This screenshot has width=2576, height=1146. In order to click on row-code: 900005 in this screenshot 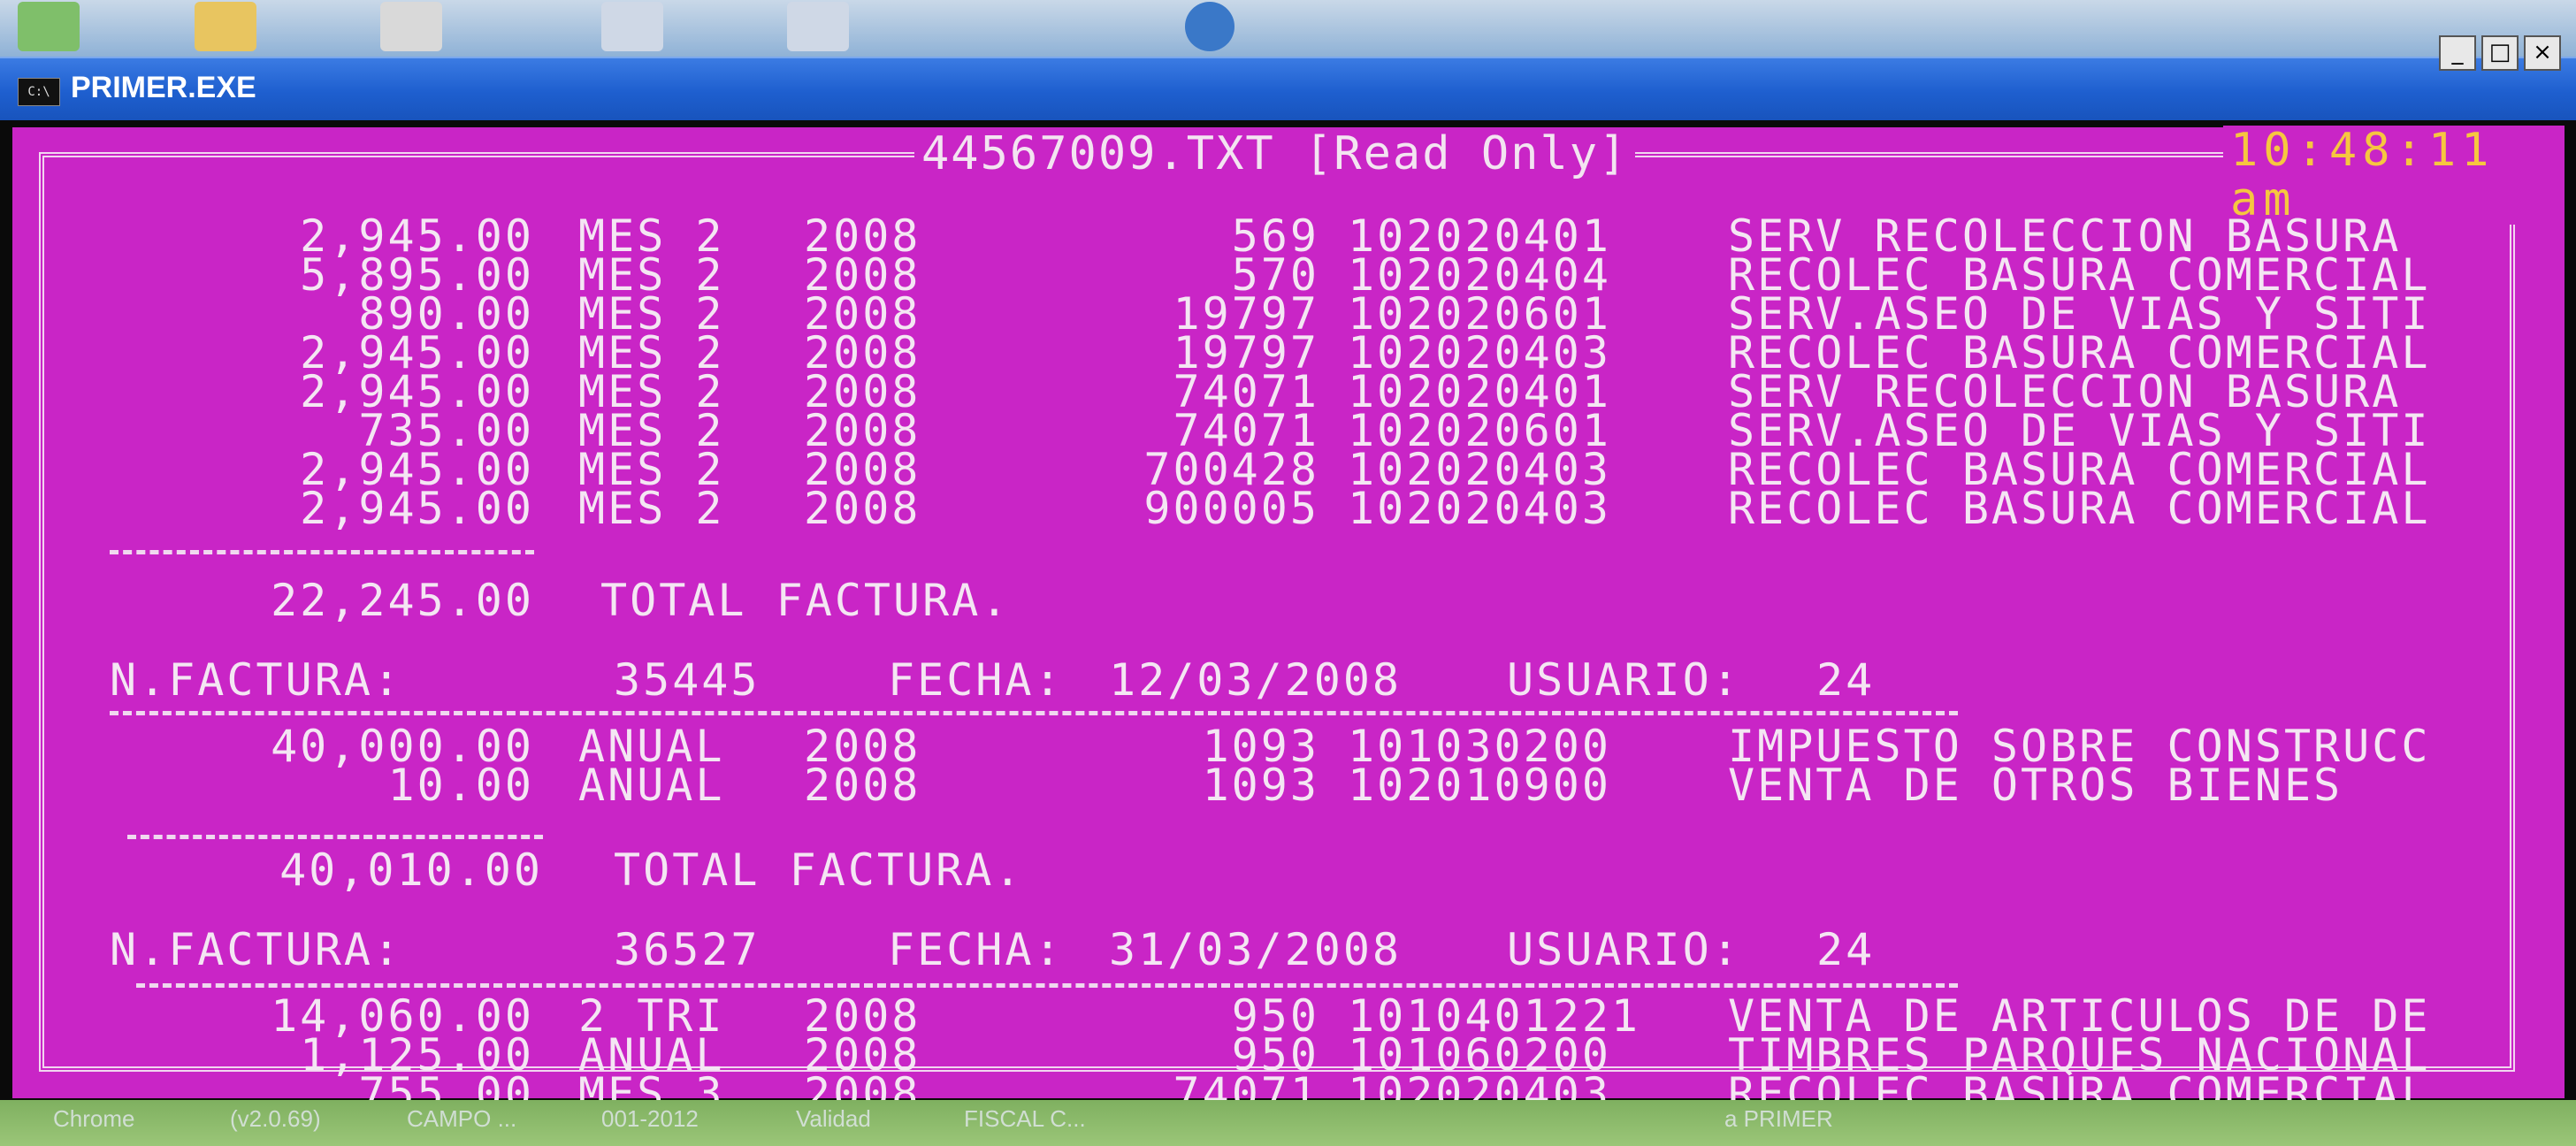, I will do `click(1231, 509)`.